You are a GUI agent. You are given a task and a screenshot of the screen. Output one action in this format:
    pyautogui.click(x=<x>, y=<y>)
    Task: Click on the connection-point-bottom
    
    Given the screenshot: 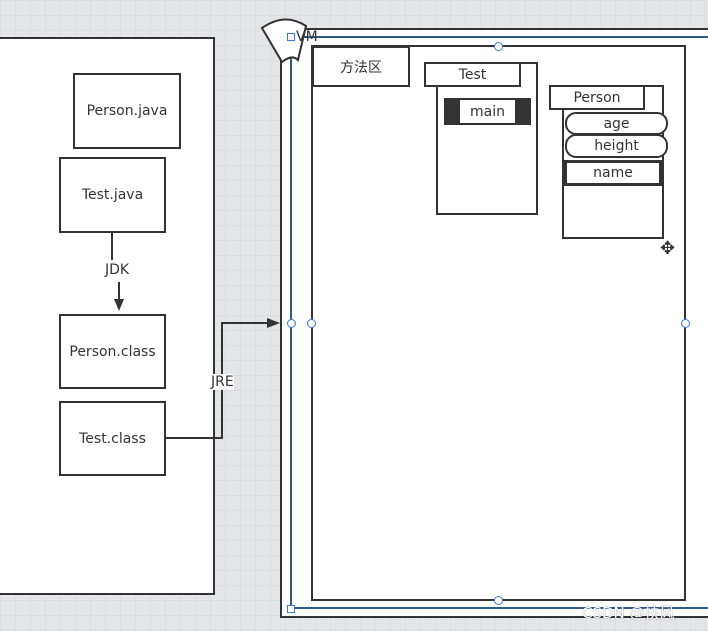 What is the action you would take?
    pyautogui.click(x=498, y=600)
    